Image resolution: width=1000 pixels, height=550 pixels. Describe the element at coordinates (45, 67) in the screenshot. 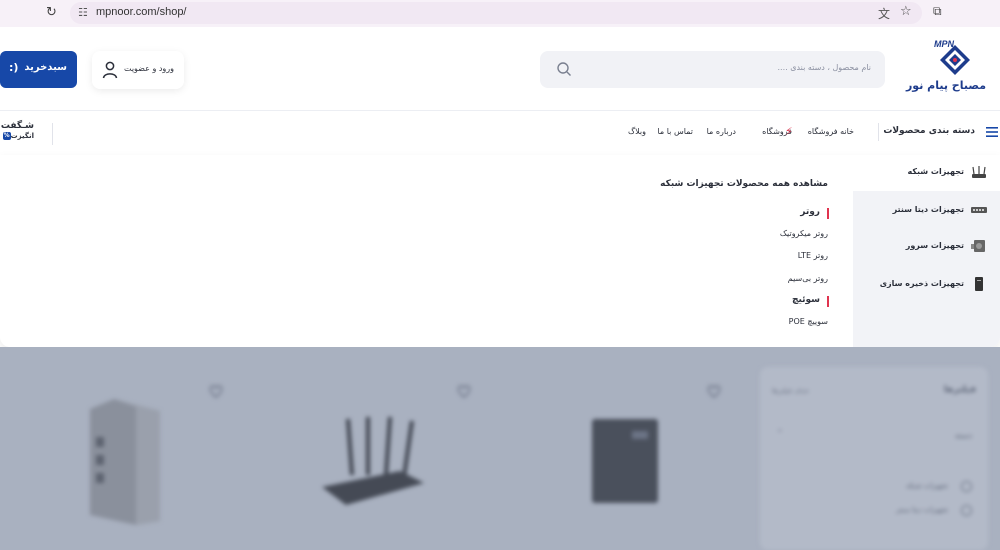

I see `cart-label: سبدخرید` at that location.